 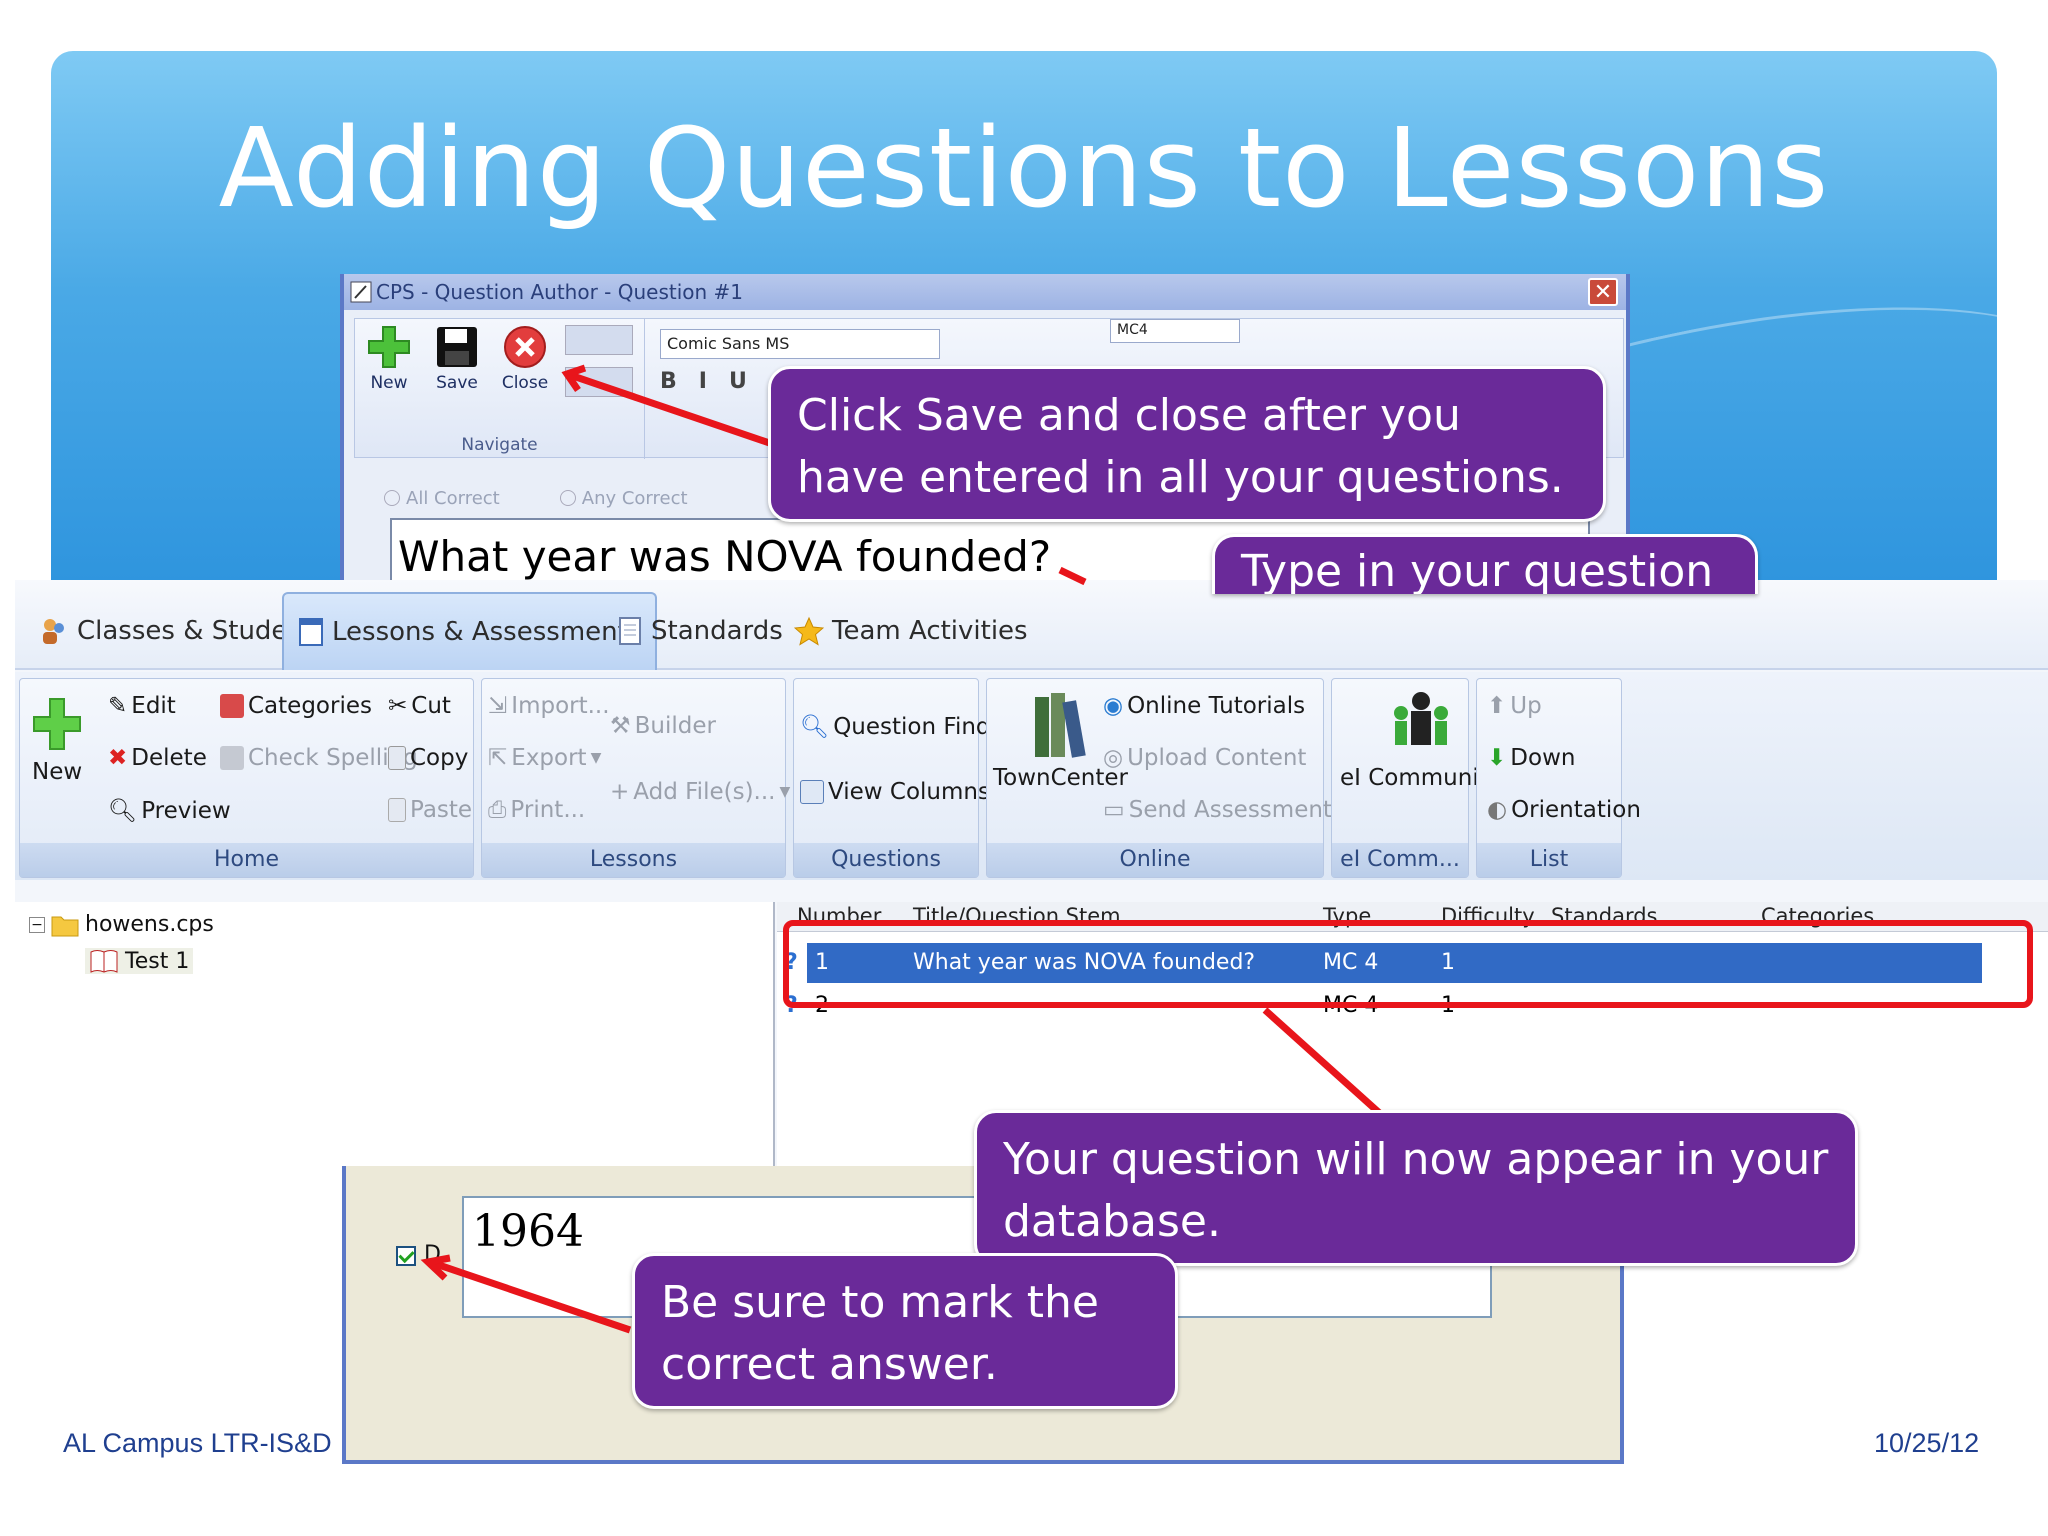 What do you see at coordinates (530, 1296) in the screenshot?
I see `arrow-to-checkbox` at bounding box center [530, 1296].